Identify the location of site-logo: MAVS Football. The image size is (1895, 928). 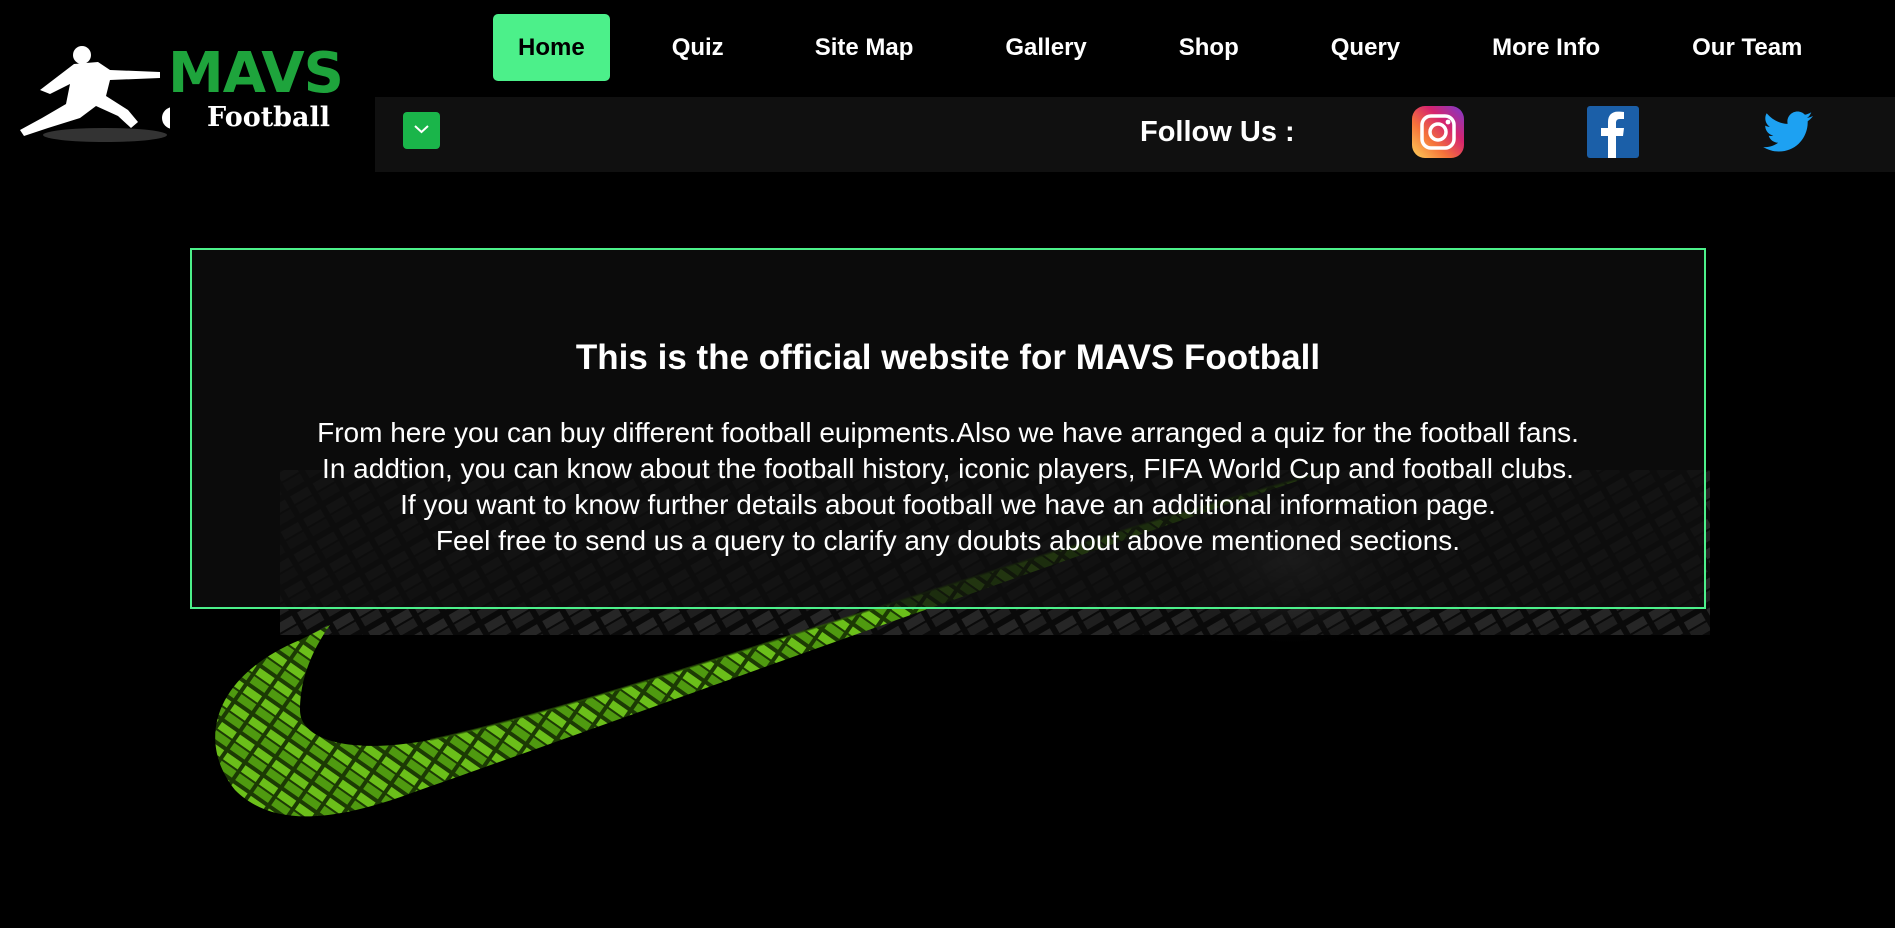
(180, 100).